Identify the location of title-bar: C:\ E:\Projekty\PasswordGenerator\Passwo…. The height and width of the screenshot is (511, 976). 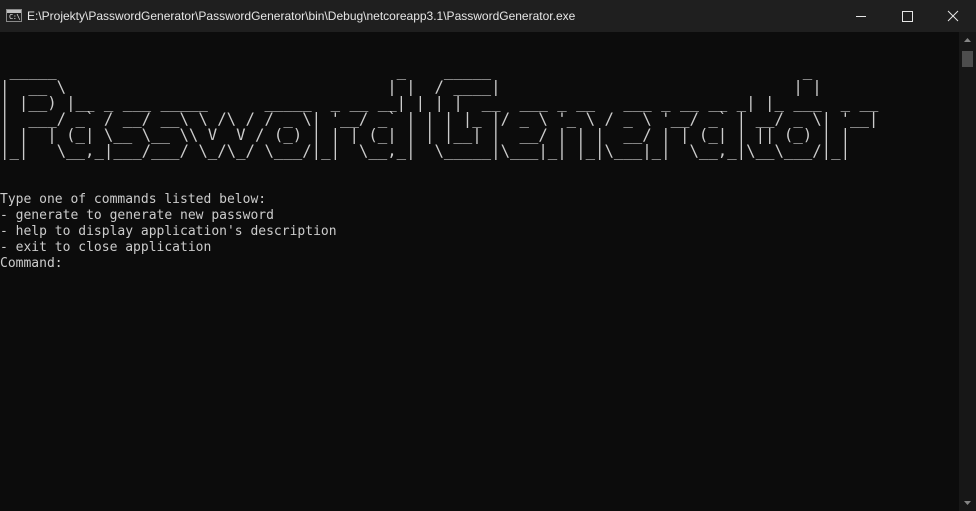
(488, 16).